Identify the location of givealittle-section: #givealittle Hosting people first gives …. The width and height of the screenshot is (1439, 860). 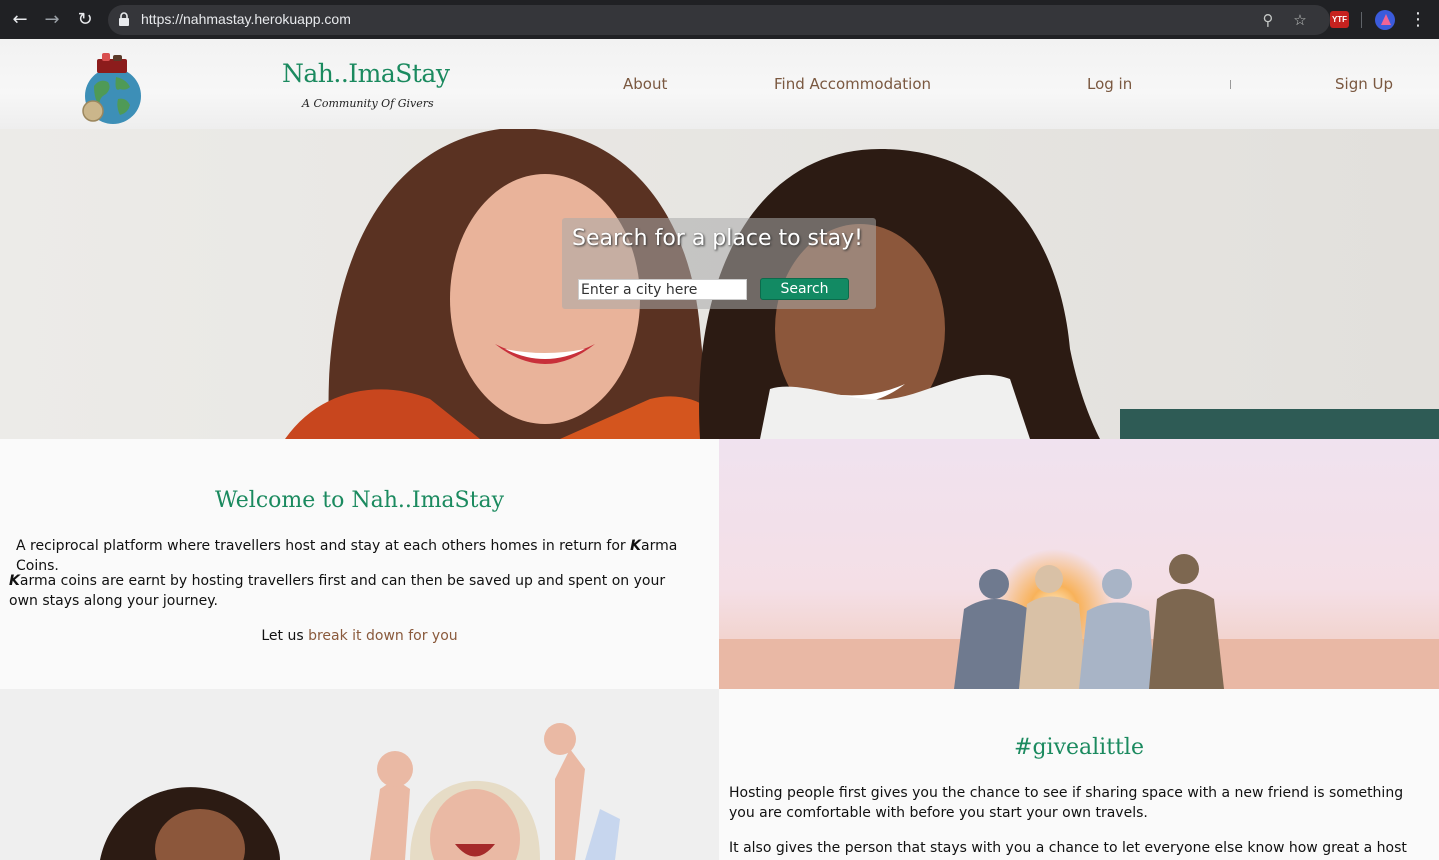
(1079, 774).